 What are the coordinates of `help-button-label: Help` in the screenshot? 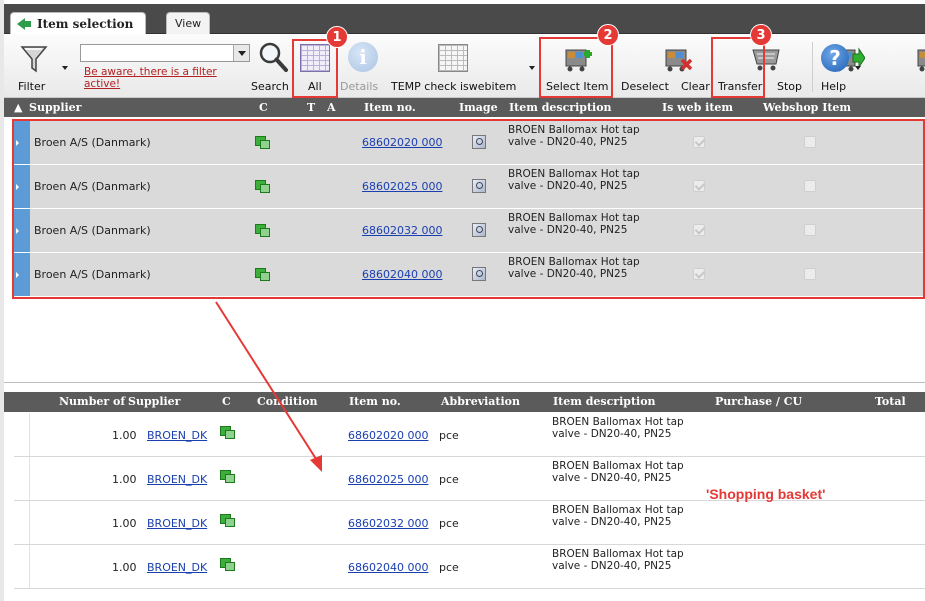 It's located at (833, 86).